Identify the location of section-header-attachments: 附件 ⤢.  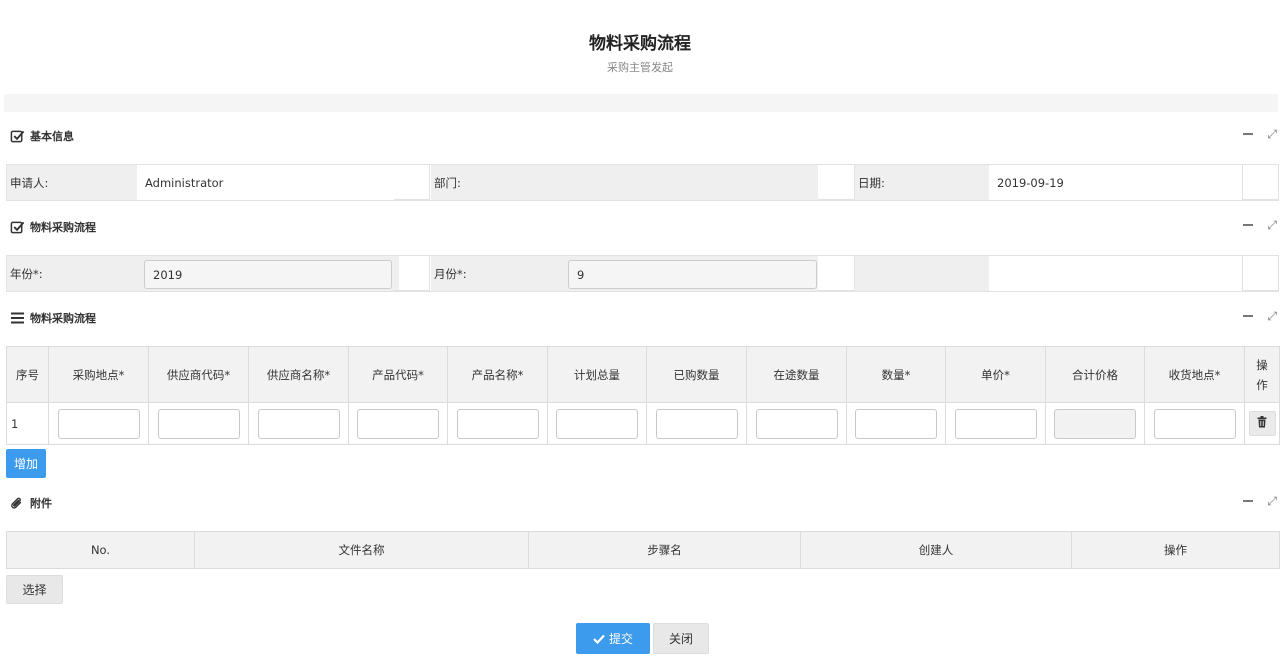
(644, 503).